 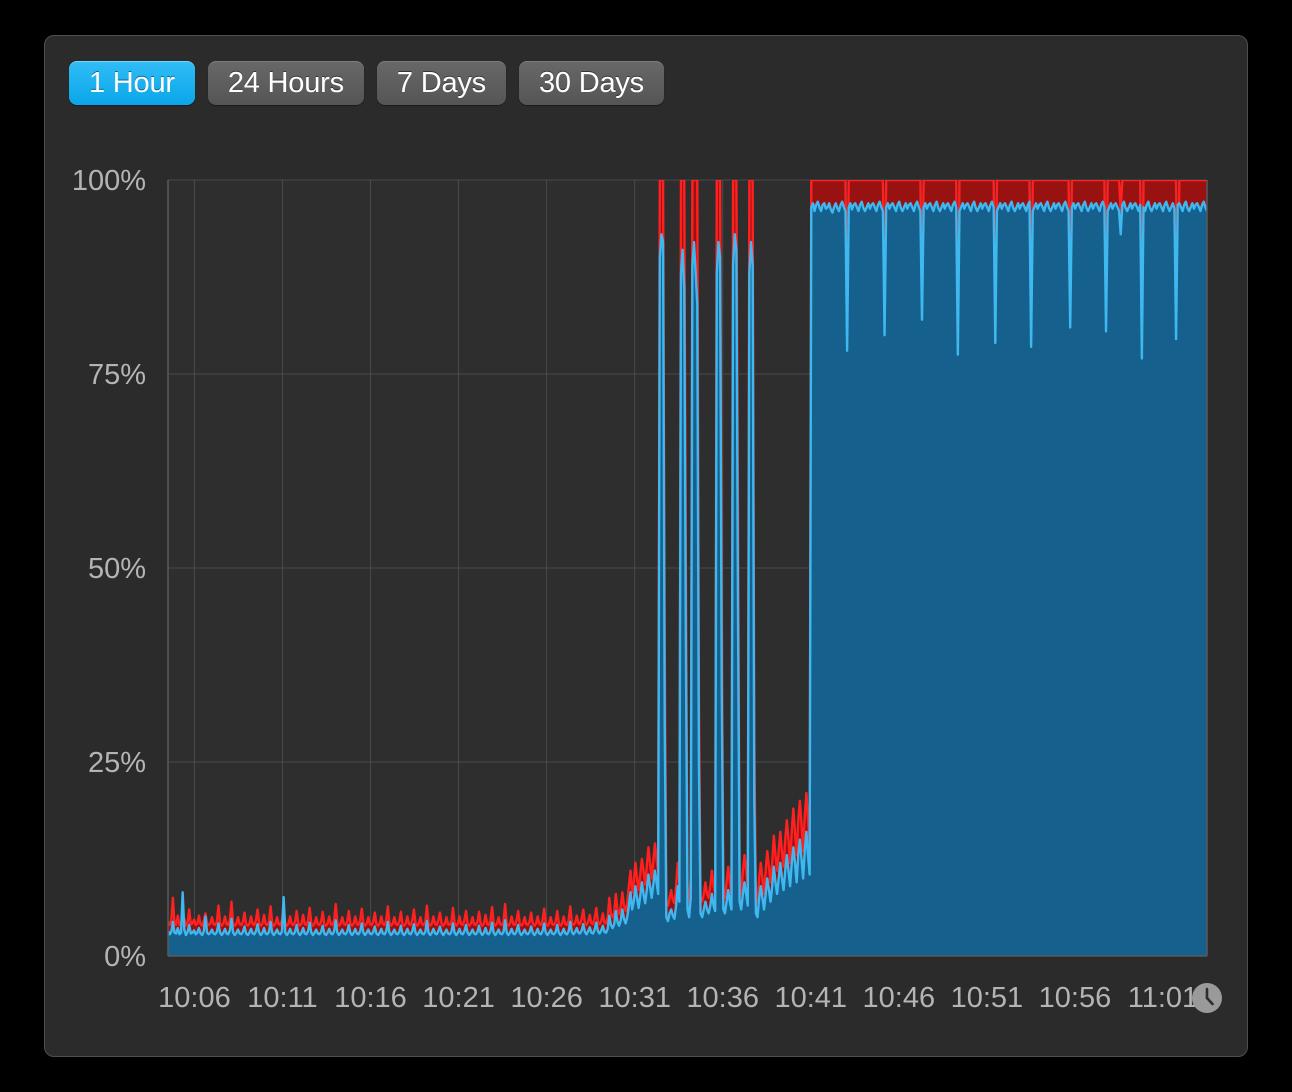 What do you see at coordinates (194, 998) in the screenshot?
I see `x-tick-label: 10:06` at bounding box center [194, 998].